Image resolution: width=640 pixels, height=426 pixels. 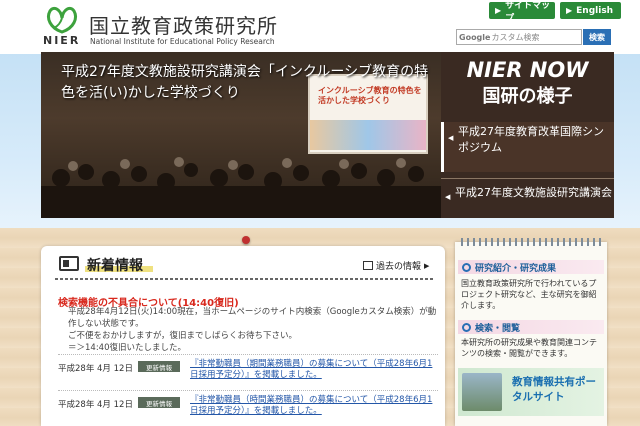 I want to click on archive-link: 過去の情報 ▶, so click(x=396, y=265).